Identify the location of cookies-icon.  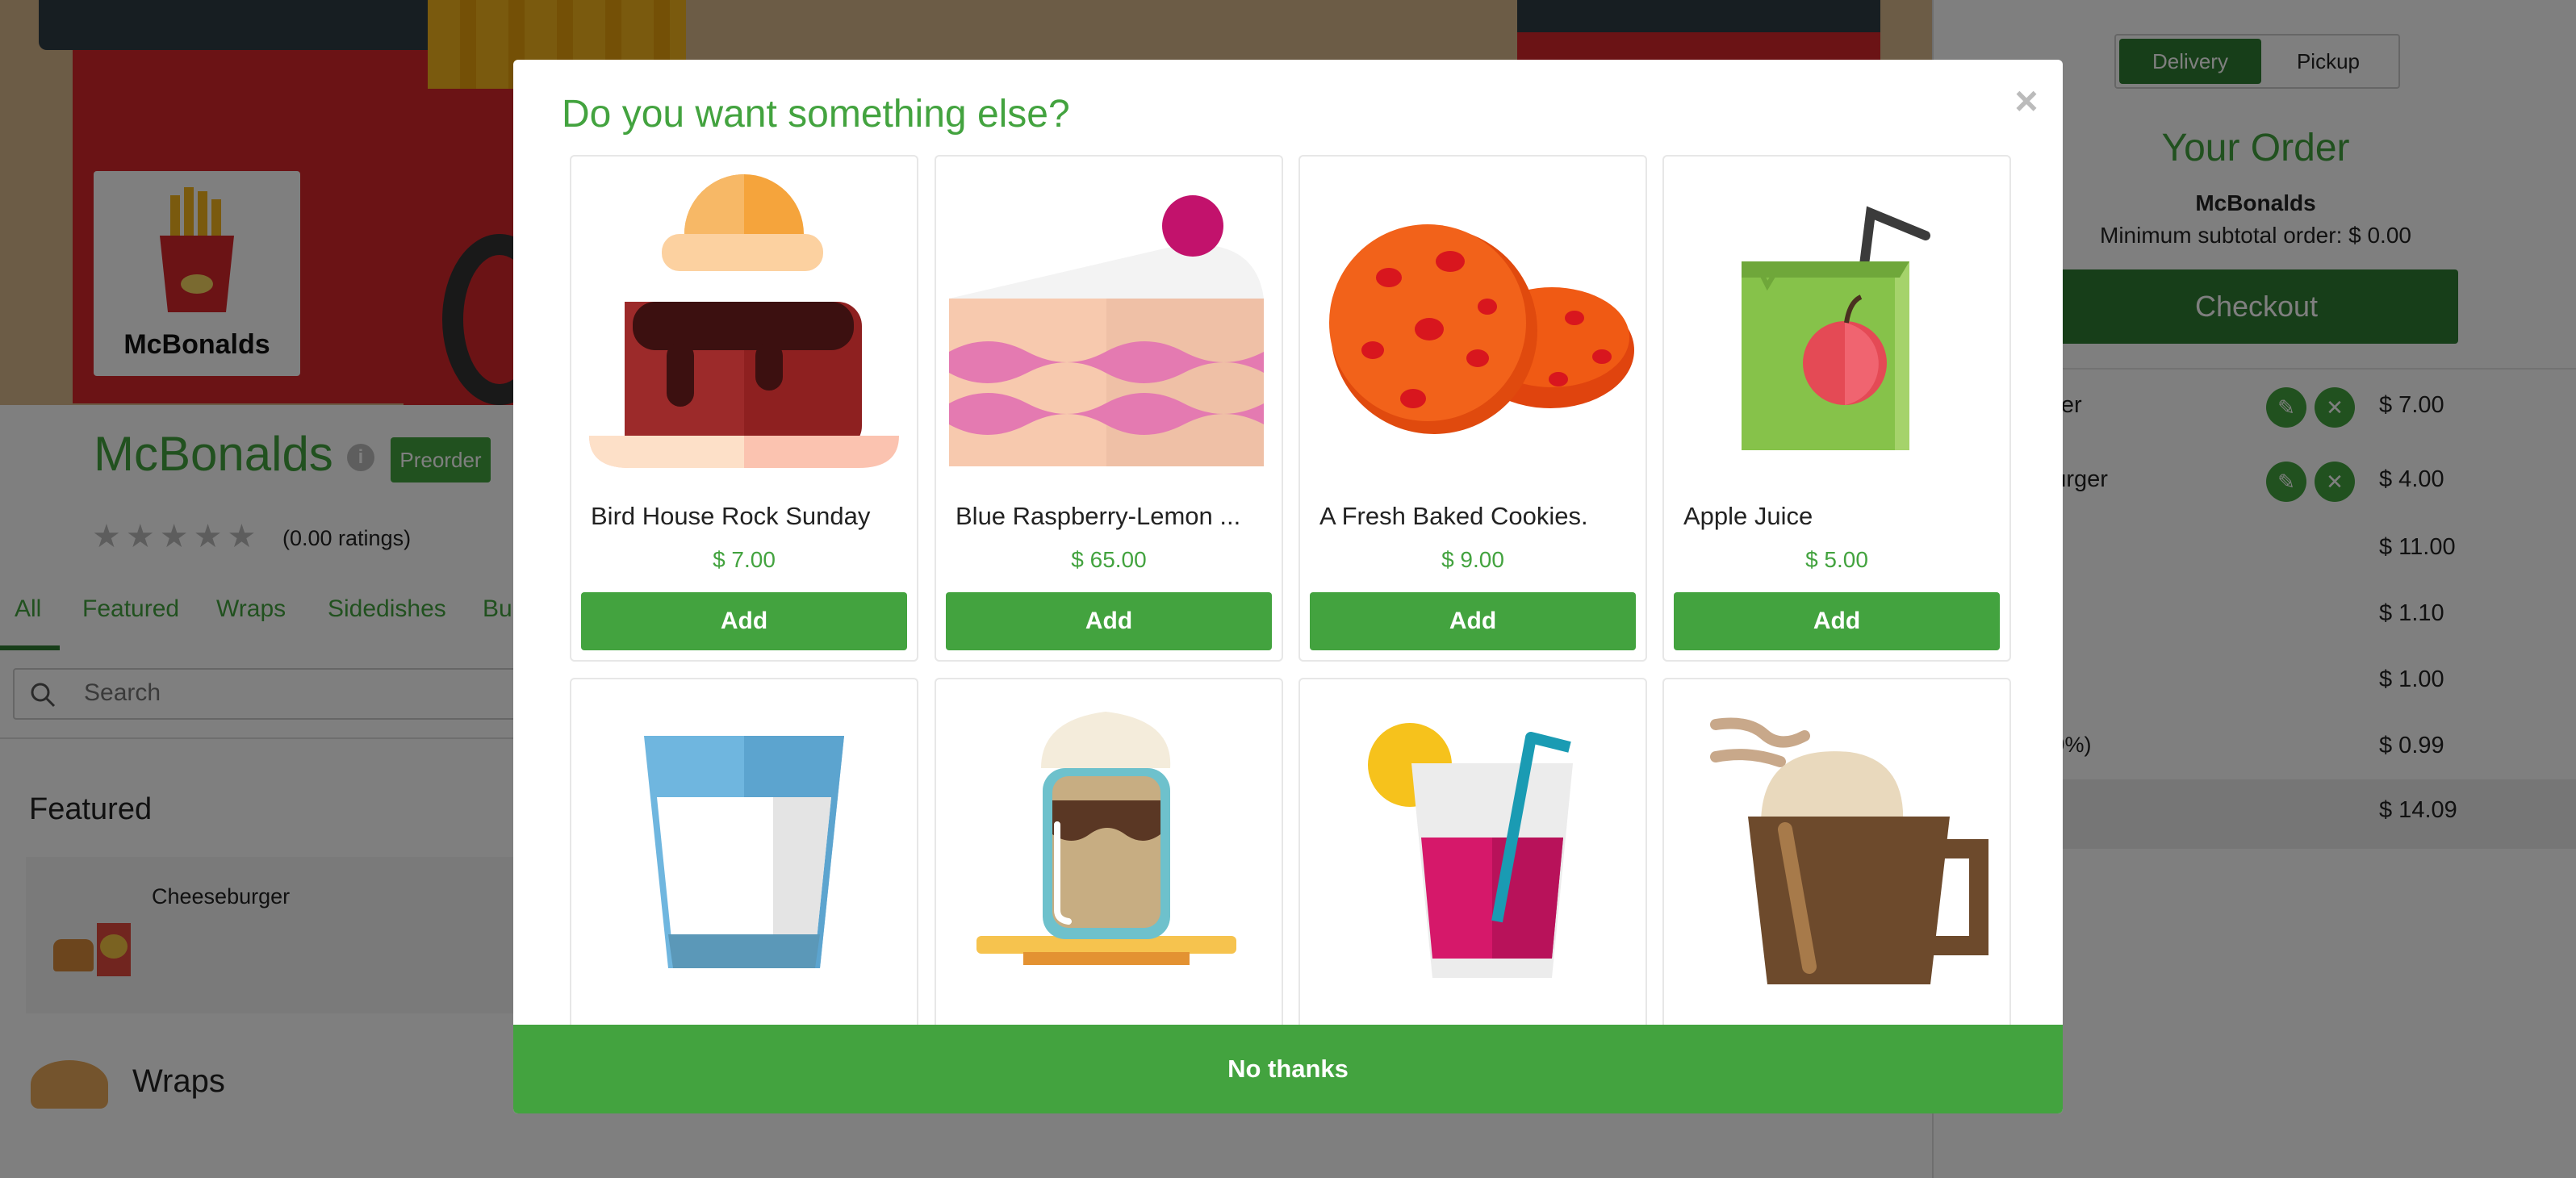
(1481, 329).